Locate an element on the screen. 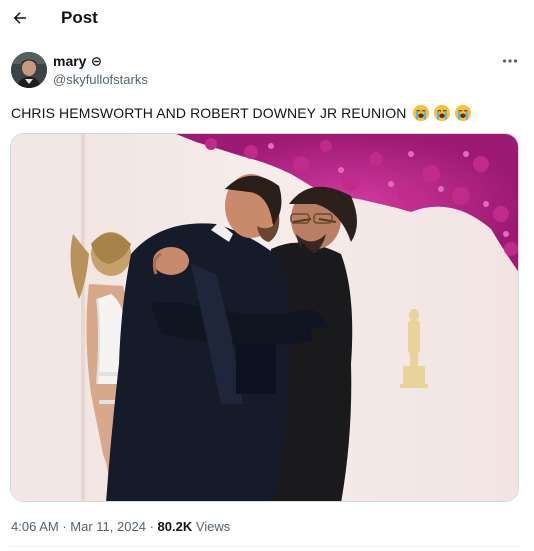 The height and width of the screenshot is (551, 534). back-button is located at coordinates (20, 18).